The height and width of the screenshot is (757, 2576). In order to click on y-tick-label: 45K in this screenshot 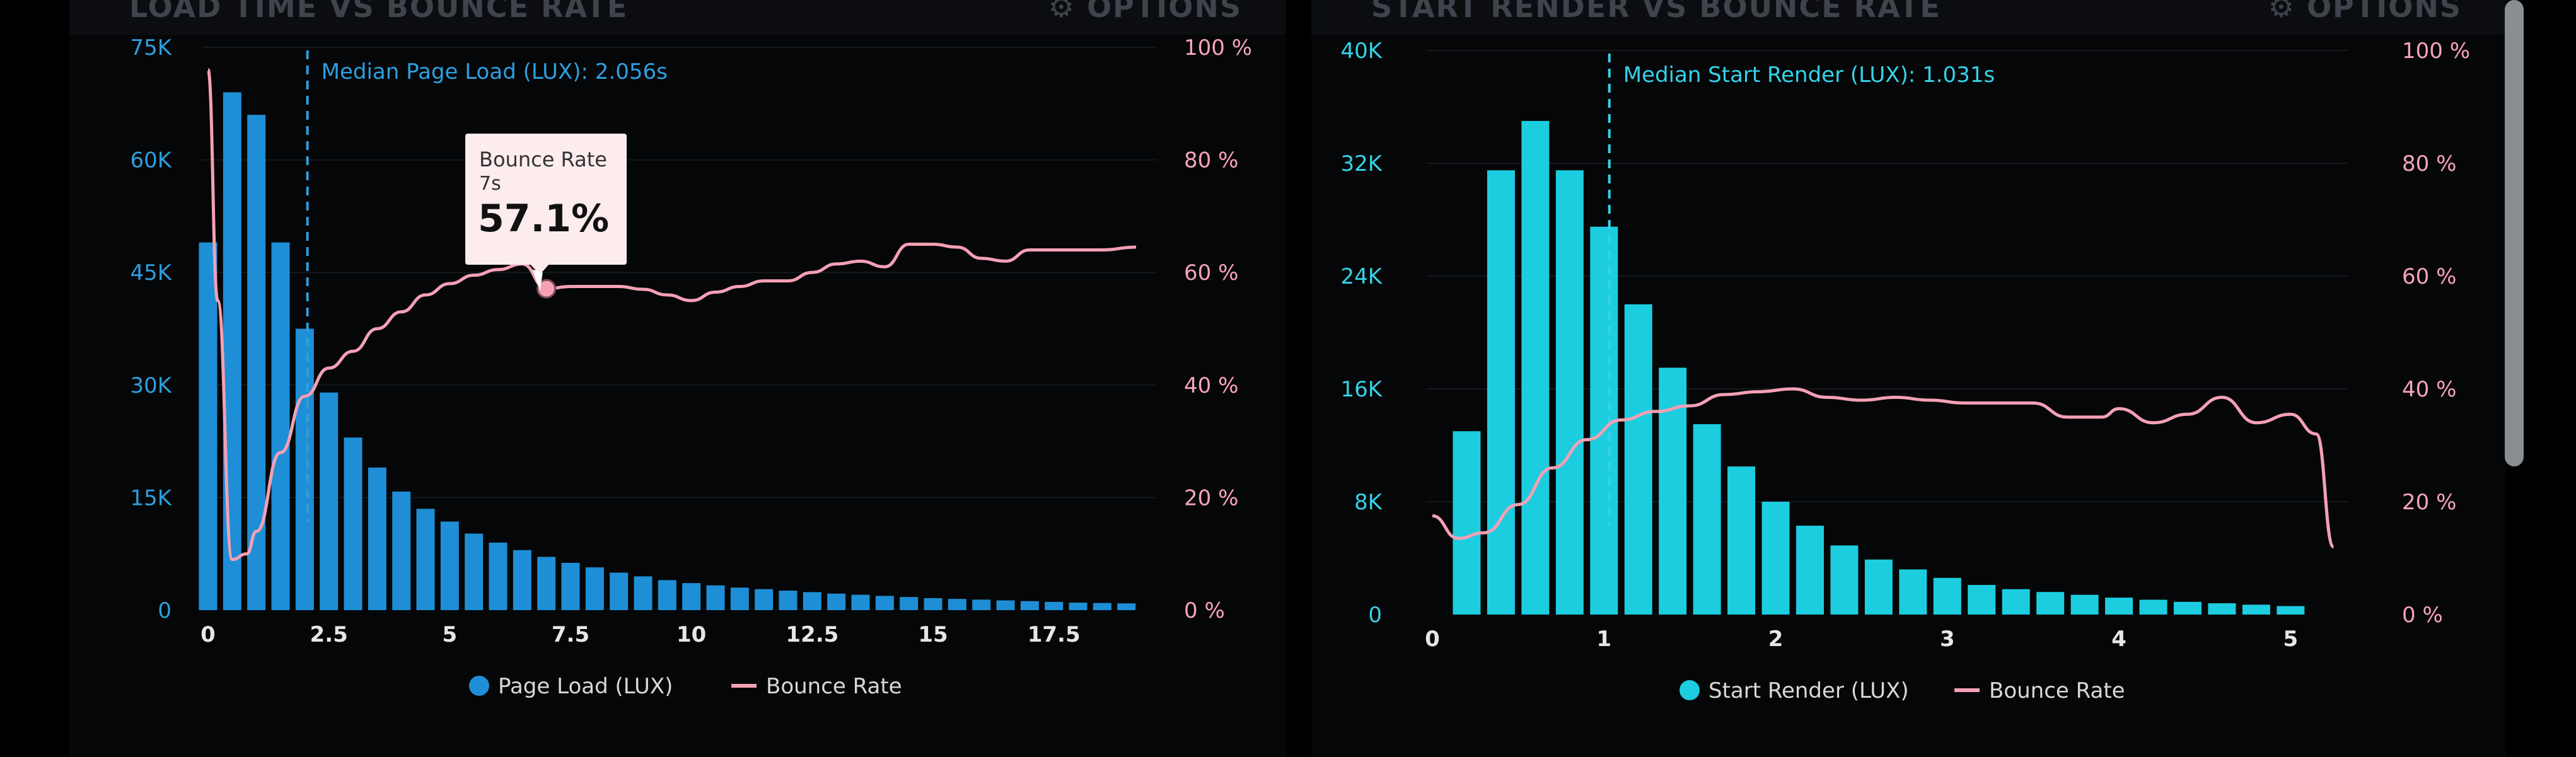, I will do `click(151, 273)`.